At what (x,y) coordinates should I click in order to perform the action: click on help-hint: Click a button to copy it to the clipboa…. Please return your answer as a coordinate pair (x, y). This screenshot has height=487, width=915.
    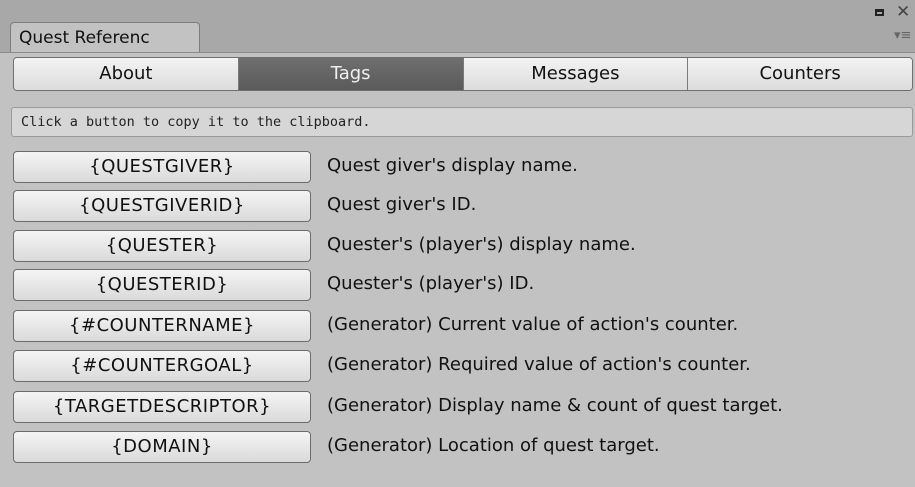
    Looking at the image, I should click on (462, 122).